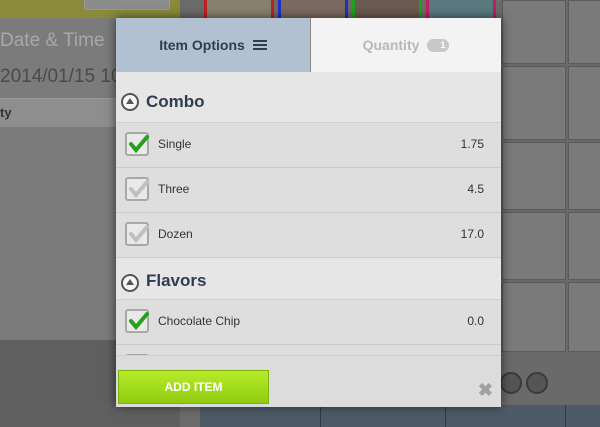 This screenshot has width=600, height=427. What do you see at coordinates (176, 280) in the screenshot?
I see `section-title: Flavors` at bounding box center [176, 280].